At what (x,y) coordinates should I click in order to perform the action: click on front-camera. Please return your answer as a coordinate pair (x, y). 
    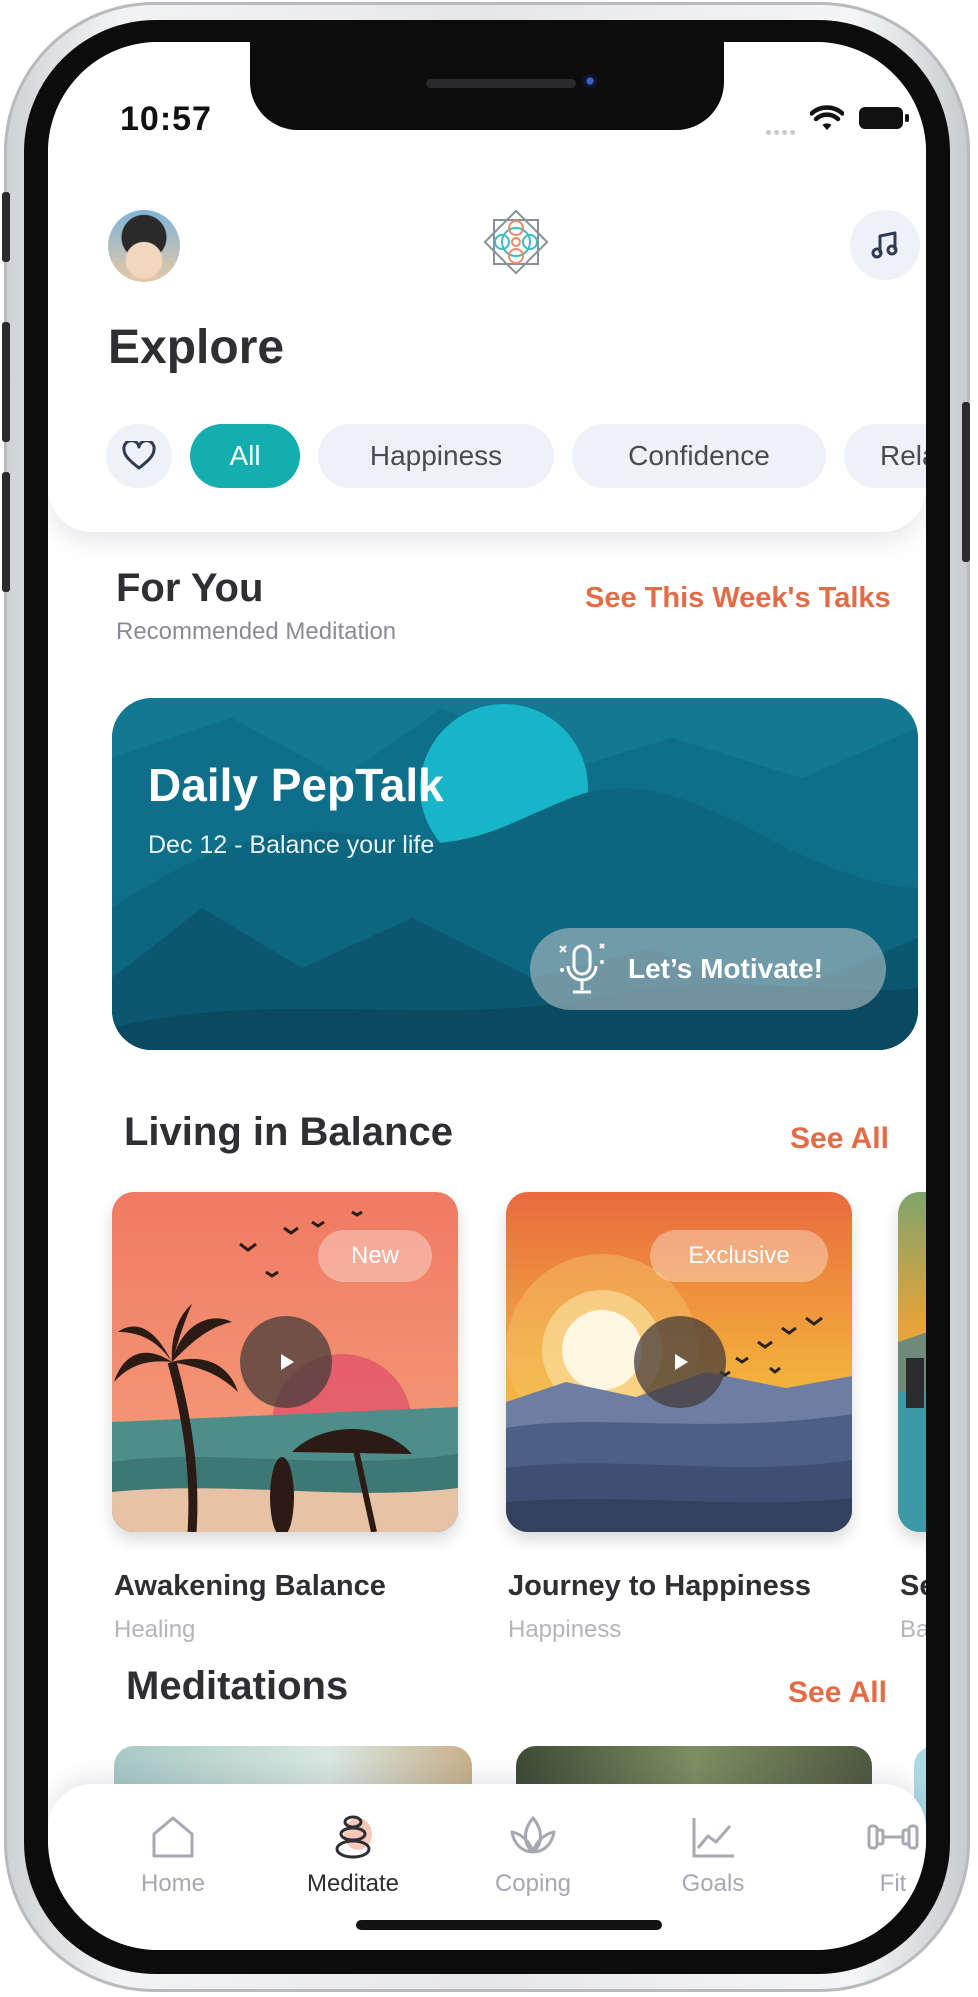
    Looking at the image, I should click on (591, 82).